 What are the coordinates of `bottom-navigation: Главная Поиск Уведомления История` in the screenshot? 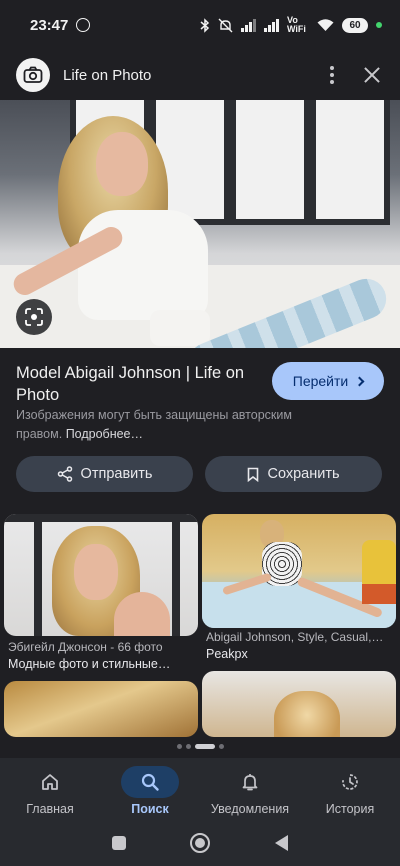 It's located at (200, 789).